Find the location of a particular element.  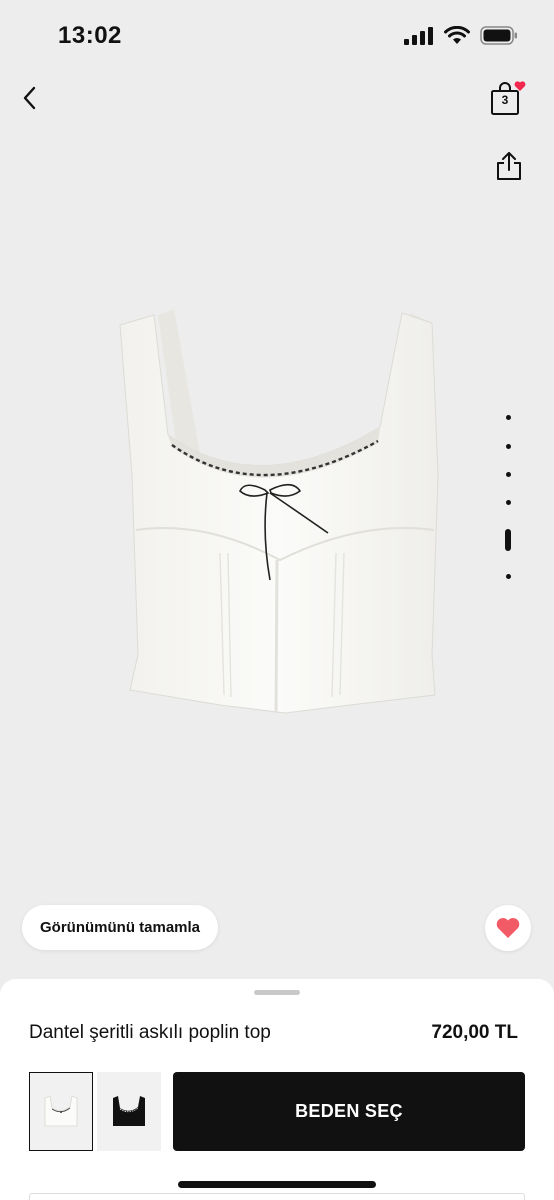

white-variant-thumbnail is located at coordinates (61, 1110).